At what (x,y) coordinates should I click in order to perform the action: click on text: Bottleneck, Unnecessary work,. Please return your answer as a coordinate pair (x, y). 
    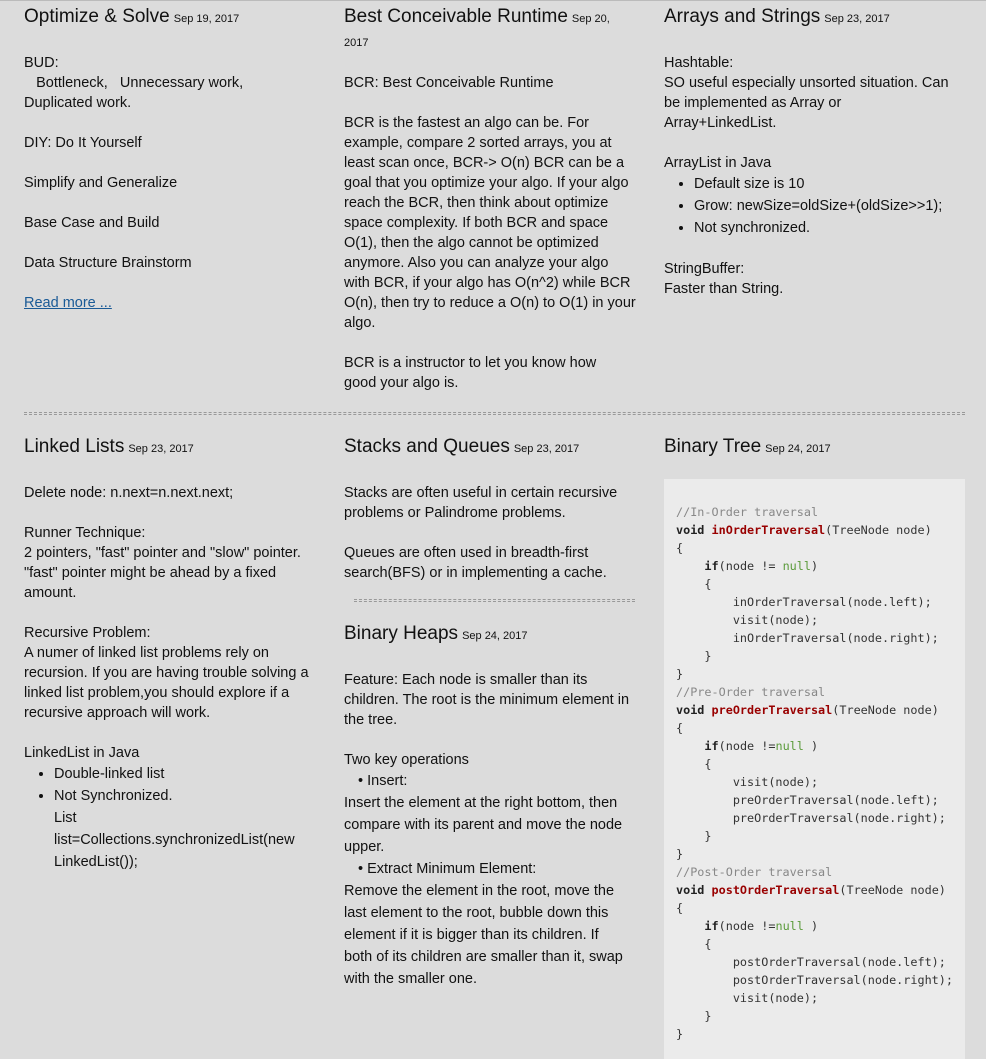
    Looking at the image, I should click on (134, 83).